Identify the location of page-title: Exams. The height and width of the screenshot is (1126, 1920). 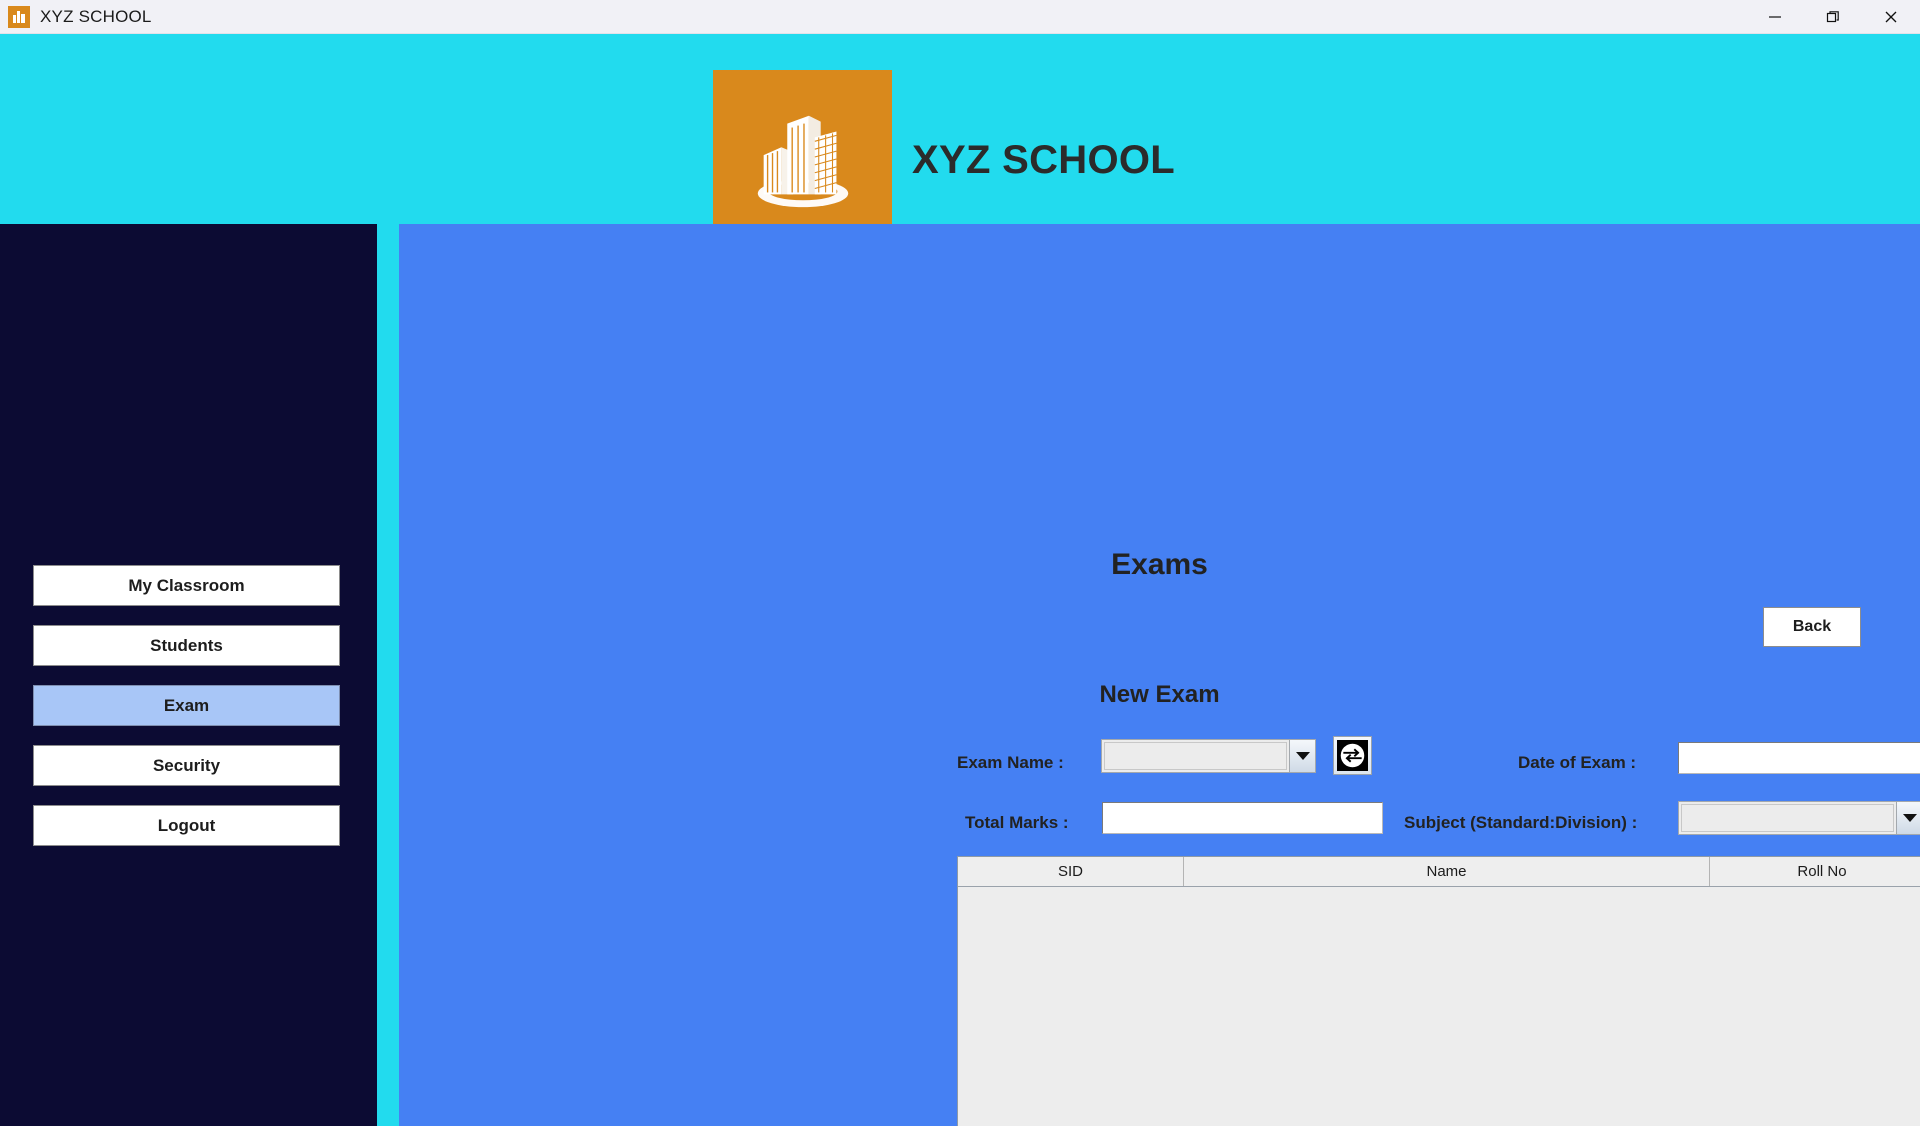
(1159, 564).